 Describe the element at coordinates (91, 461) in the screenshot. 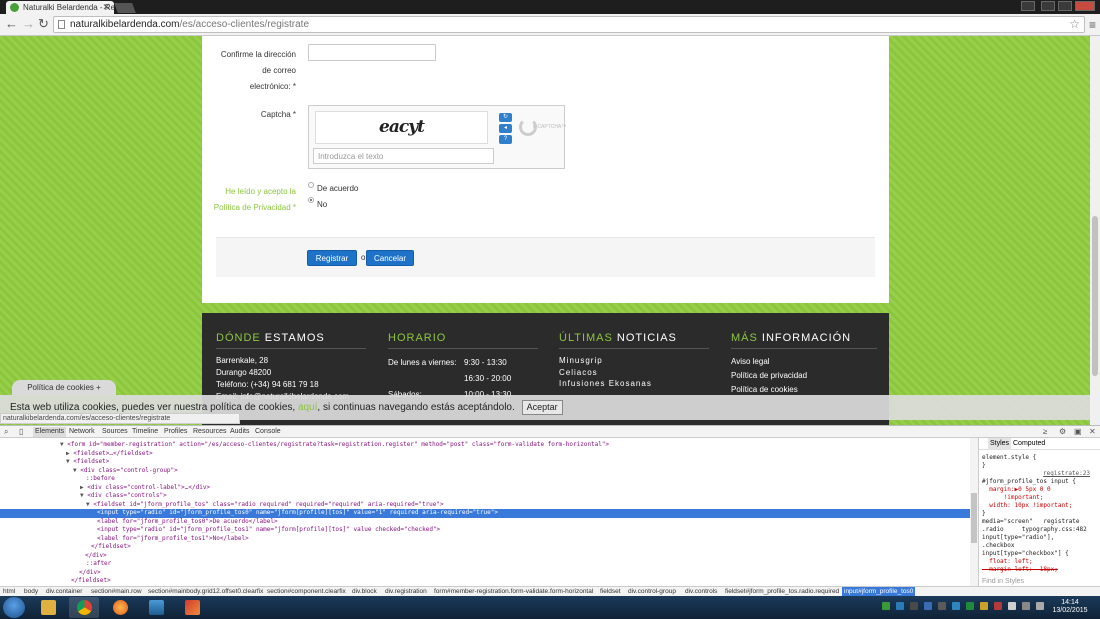

I see `dom-node-markup: <fieldset>` at that location.